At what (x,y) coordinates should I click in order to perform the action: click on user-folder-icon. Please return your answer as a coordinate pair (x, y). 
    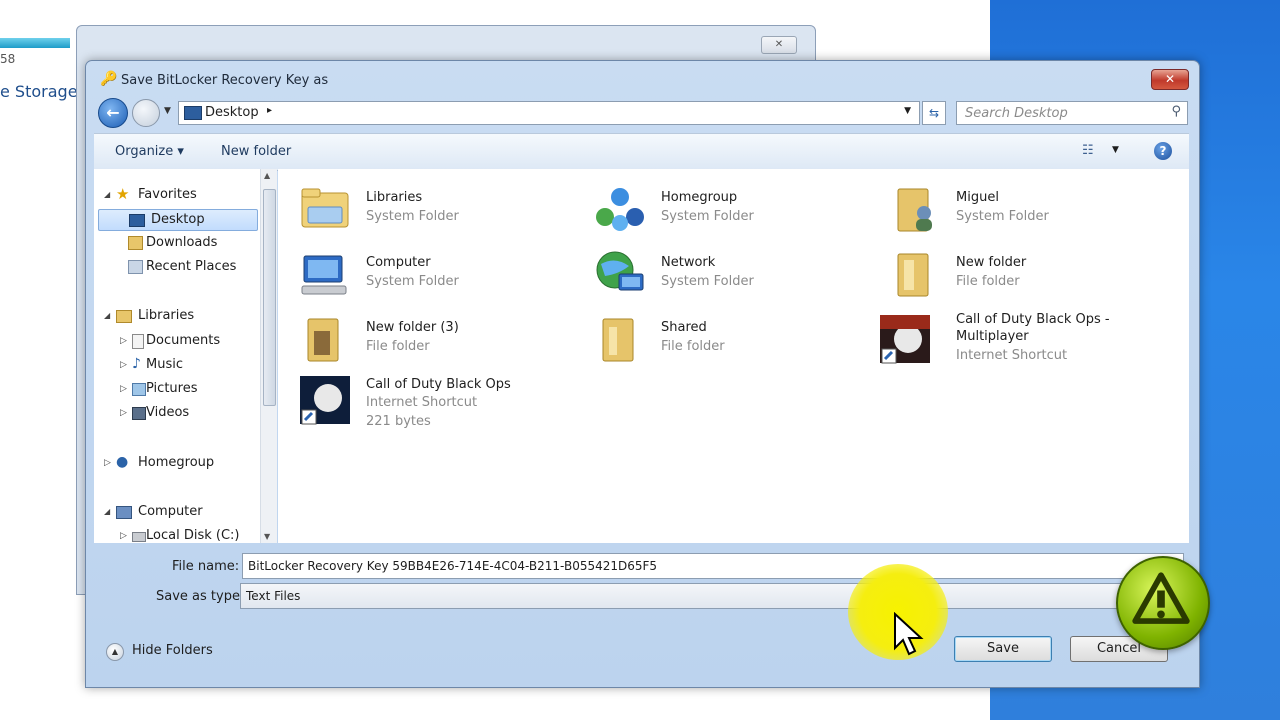
    Looking at the image, I should click on (914, 210).